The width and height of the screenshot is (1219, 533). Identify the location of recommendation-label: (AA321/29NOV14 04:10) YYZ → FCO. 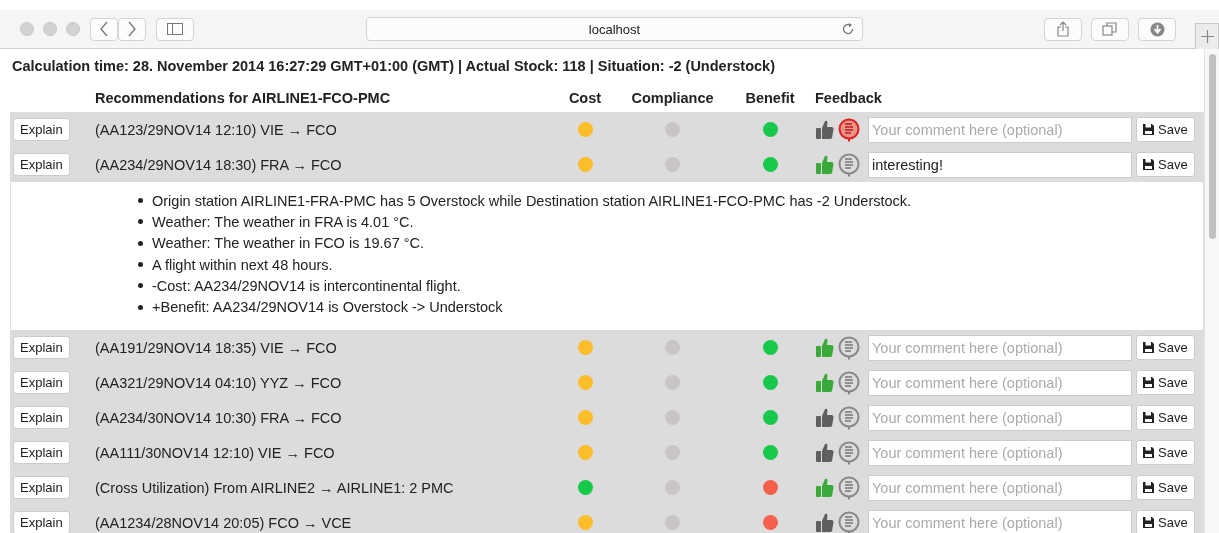
(218, 382).